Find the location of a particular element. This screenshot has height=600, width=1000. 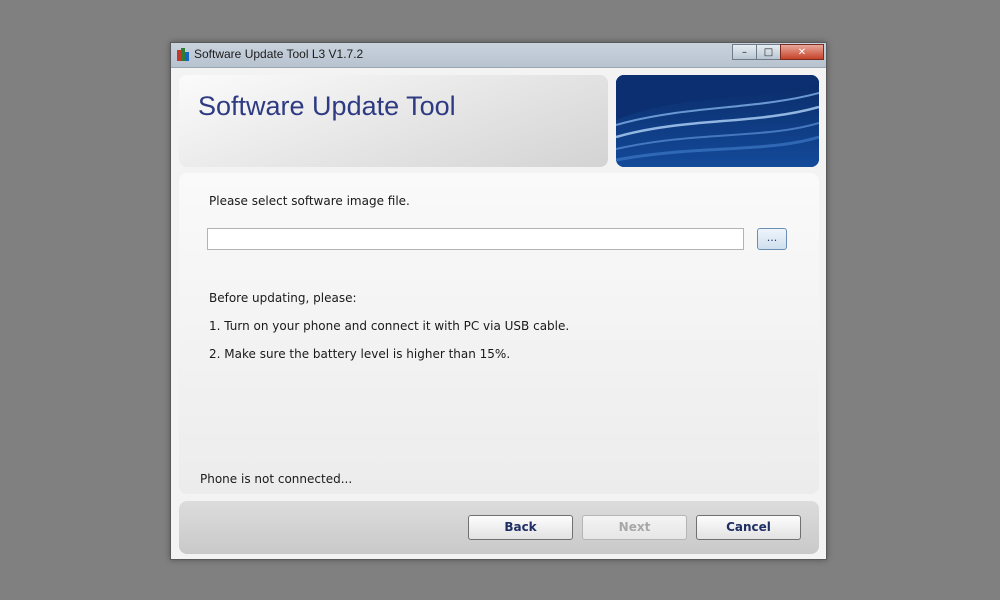

title-bar: Software Update Tool L3 V1.7.2 – □ ✕ is located at coordinates (498, 55).